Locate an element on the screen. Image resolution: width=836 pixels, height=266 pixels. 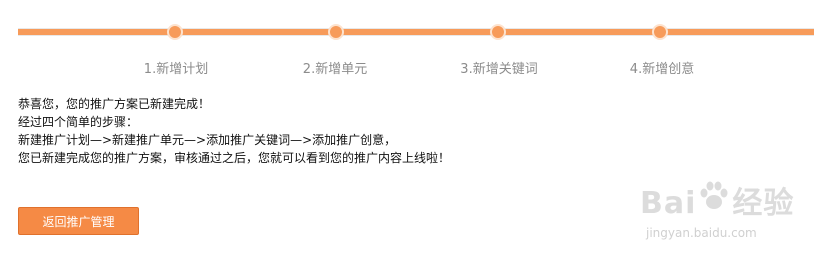
step-1-dot is located at coordinates (175, 32).